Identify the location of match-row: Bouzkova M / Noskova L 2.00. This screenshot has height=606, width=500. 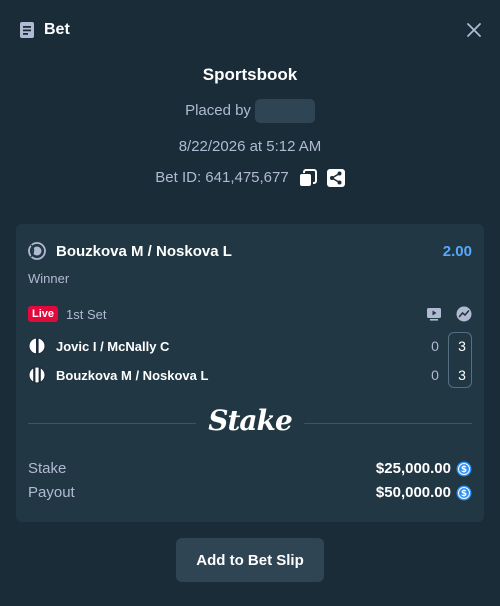
(250, 251).